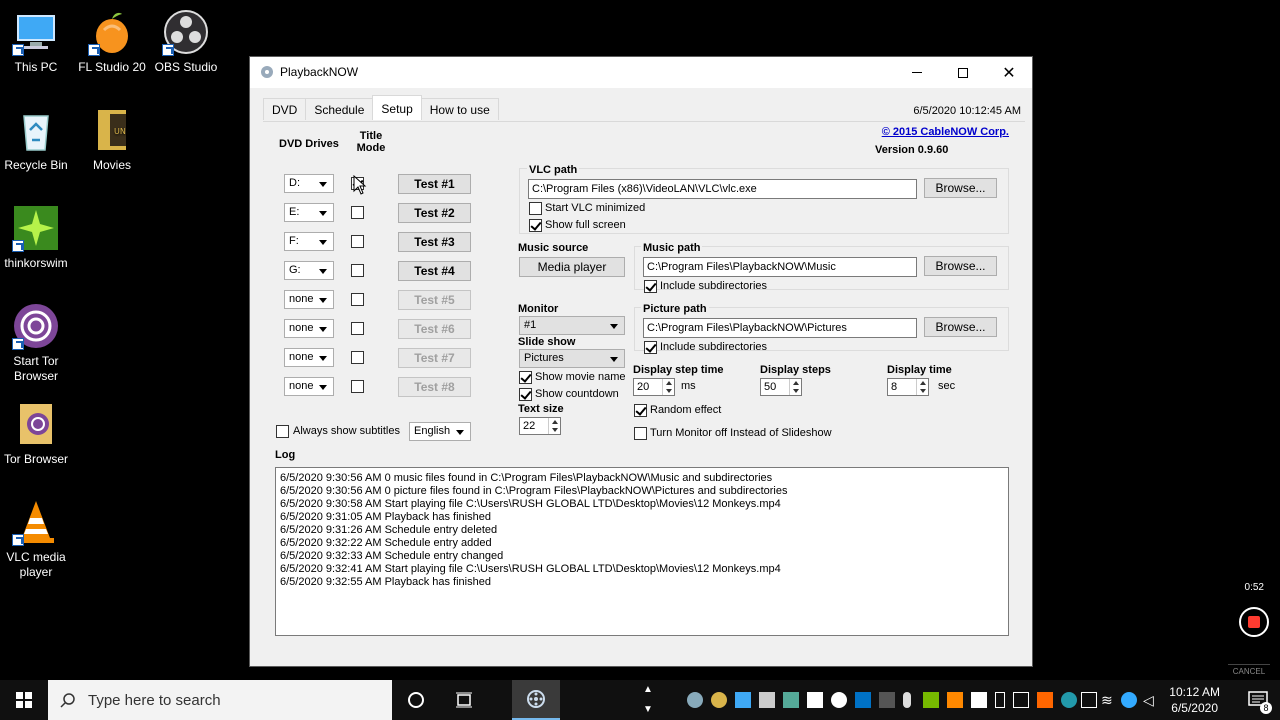  I want to click on cortana-button, so click(416, 700).